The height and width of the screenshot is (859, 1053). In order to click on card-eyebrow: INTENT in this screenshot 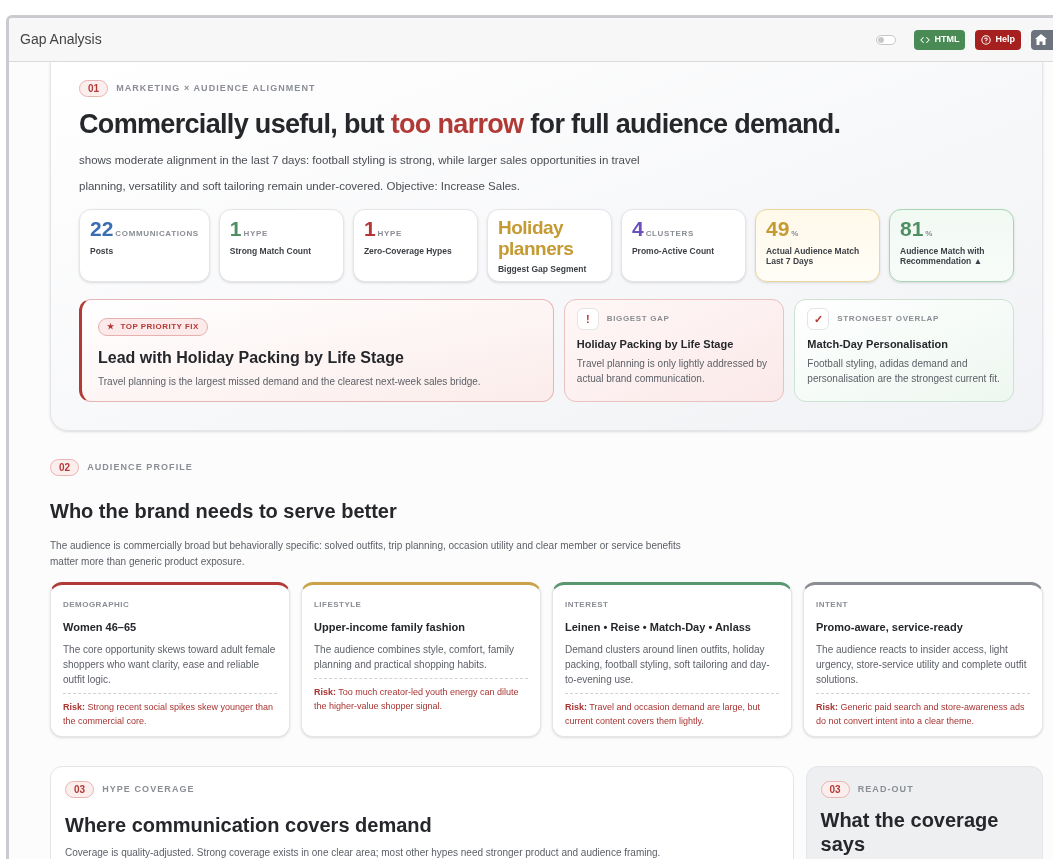, I will do `click(832, 605)`.